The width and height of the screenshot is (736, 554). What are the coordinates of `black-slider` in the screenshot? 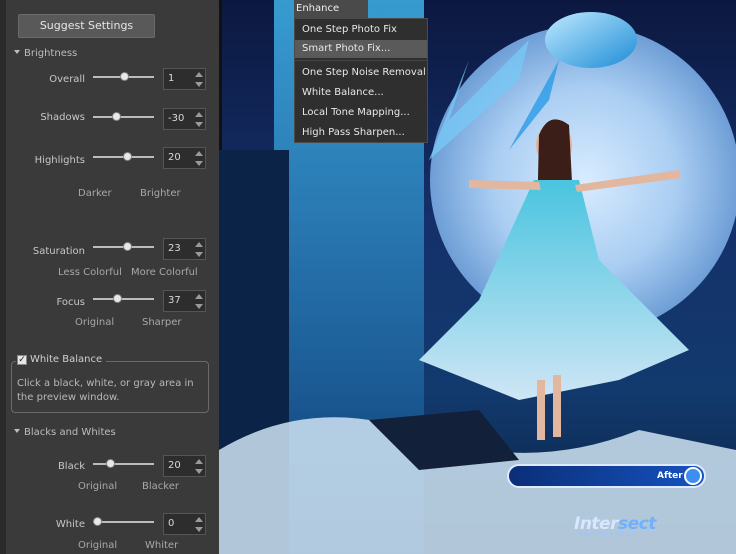 It's located at (123, 464).